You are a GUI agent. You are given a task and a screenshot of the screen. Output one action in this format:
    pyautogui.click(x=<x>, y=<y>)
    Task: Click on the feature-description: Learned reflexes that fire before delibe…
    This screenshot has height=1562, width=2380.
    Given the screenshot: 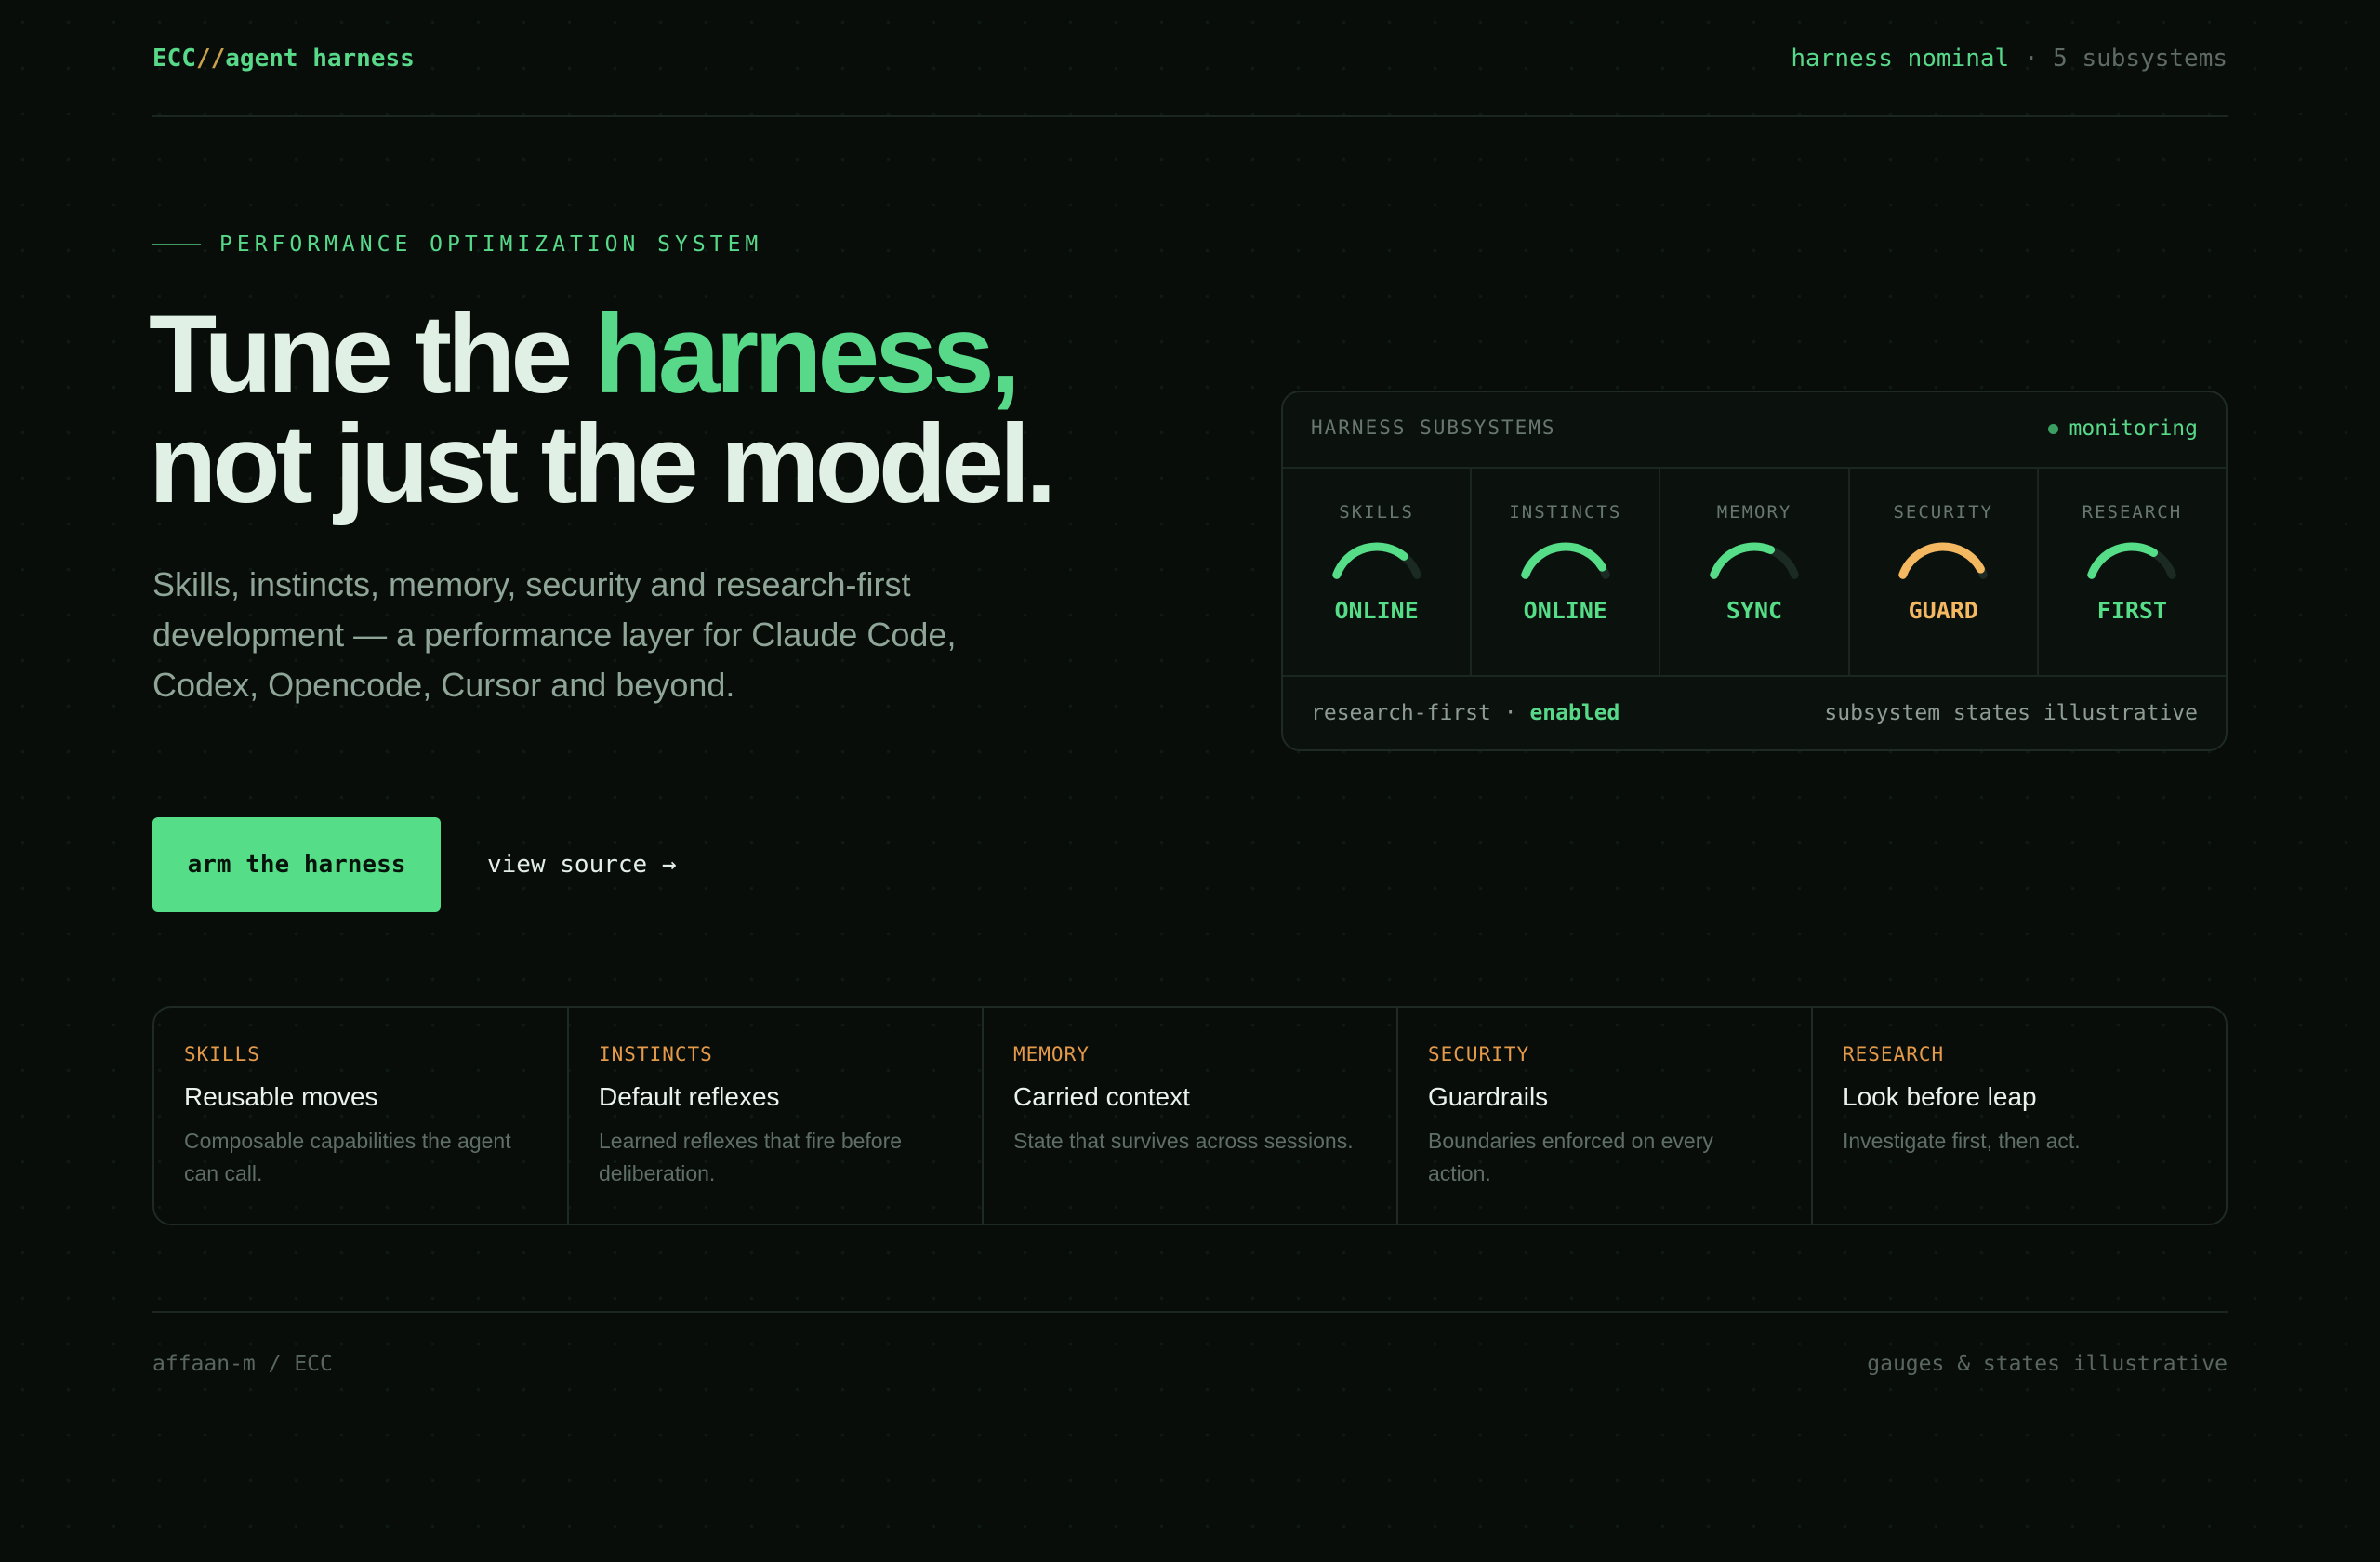 What is the action you would take?
    pyautogui.click(x=751, y=1157)
    